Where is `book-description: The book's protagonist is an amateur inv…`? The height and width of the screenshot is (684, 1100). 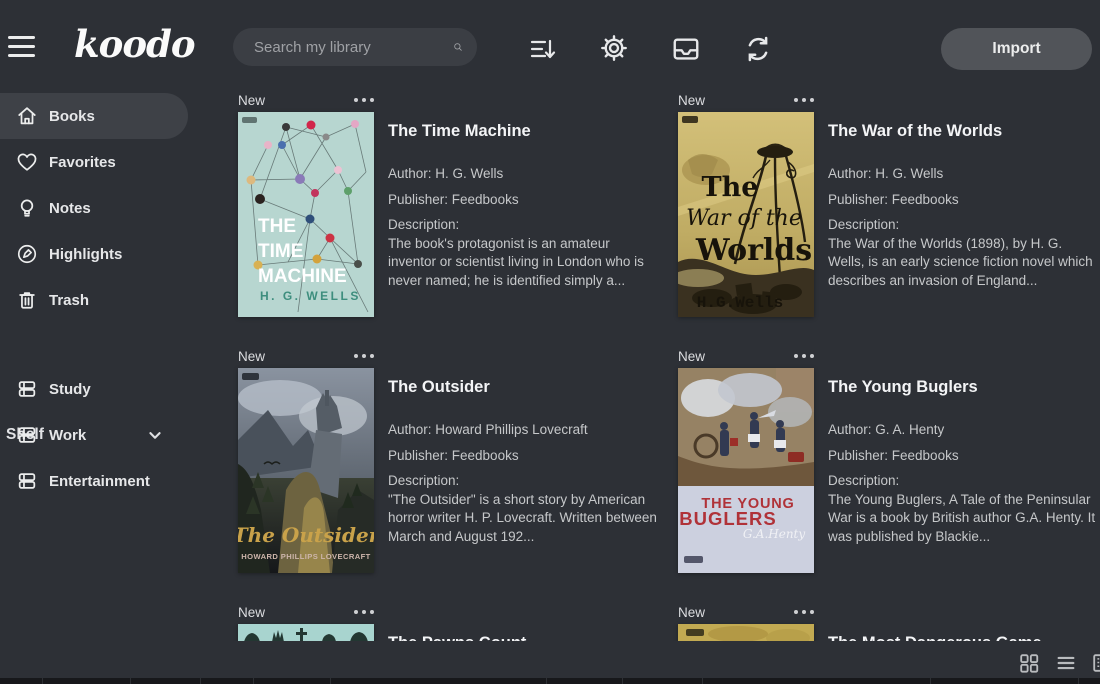
book-description: The book's protagonist is an amateur inv… is located at coordinates (516, 261).